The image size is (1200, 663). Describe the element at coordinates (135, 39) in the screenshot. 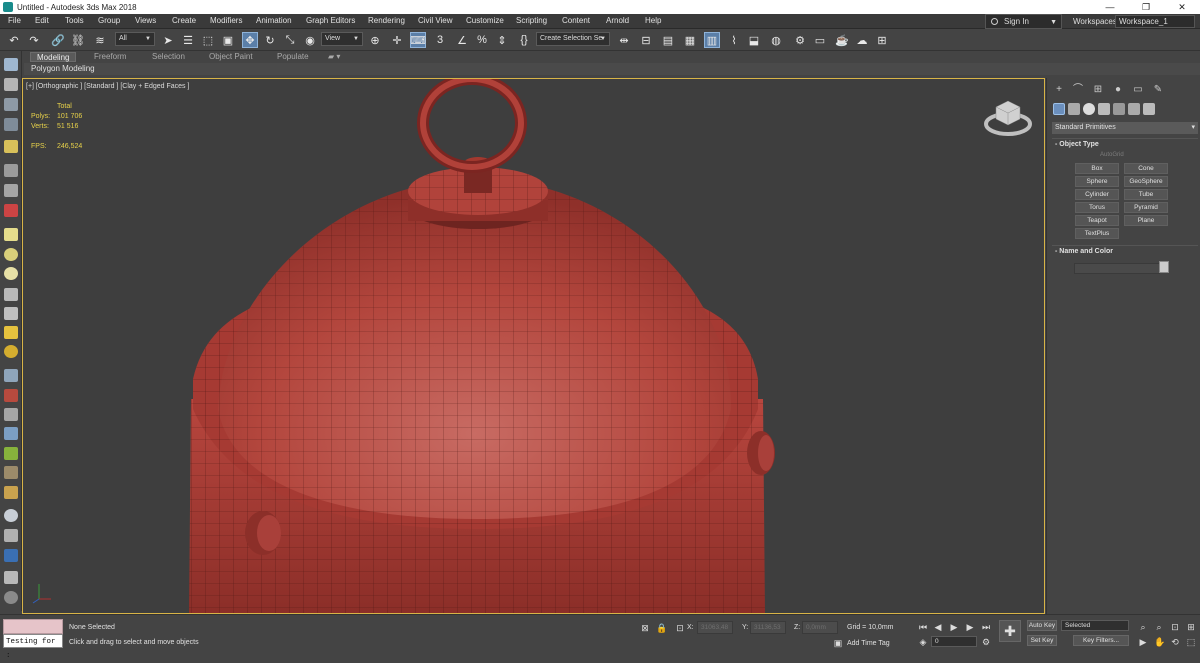

I see `selection-filter-dropdown: All ▼` at that location.